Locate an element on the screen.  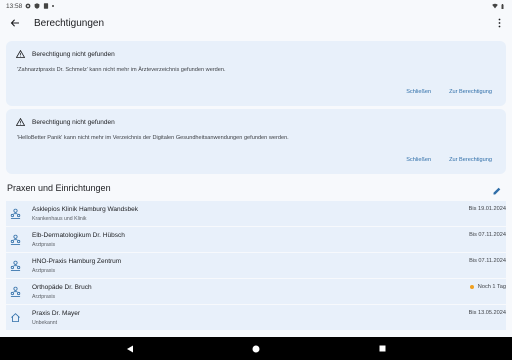
expiry-text: Noch 1 Tag is located at coordinates (491, 287).